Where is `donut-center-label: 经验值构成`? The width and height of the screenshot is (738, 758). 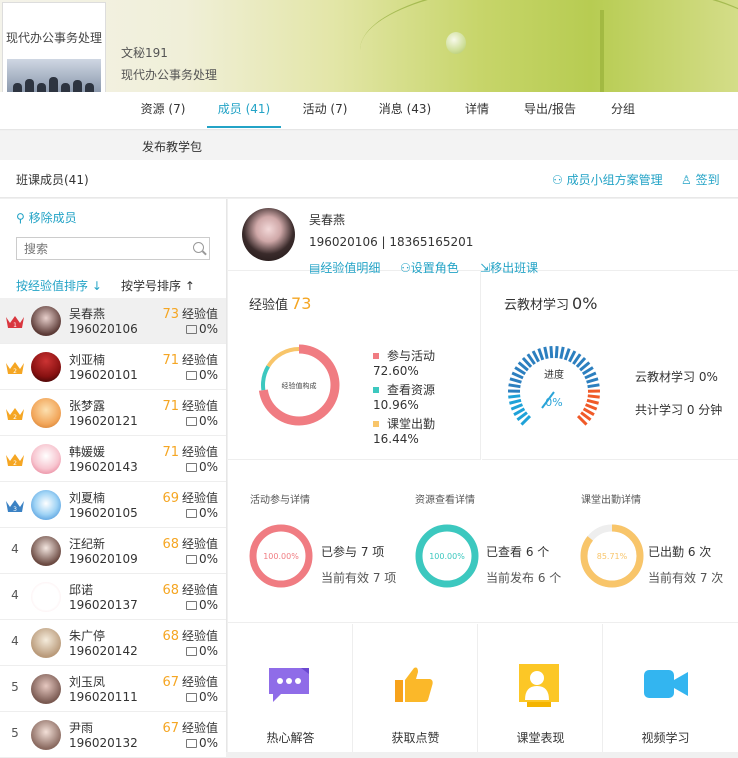 donut-center-label: 经验值构成 is located at coordinates (299, 385).